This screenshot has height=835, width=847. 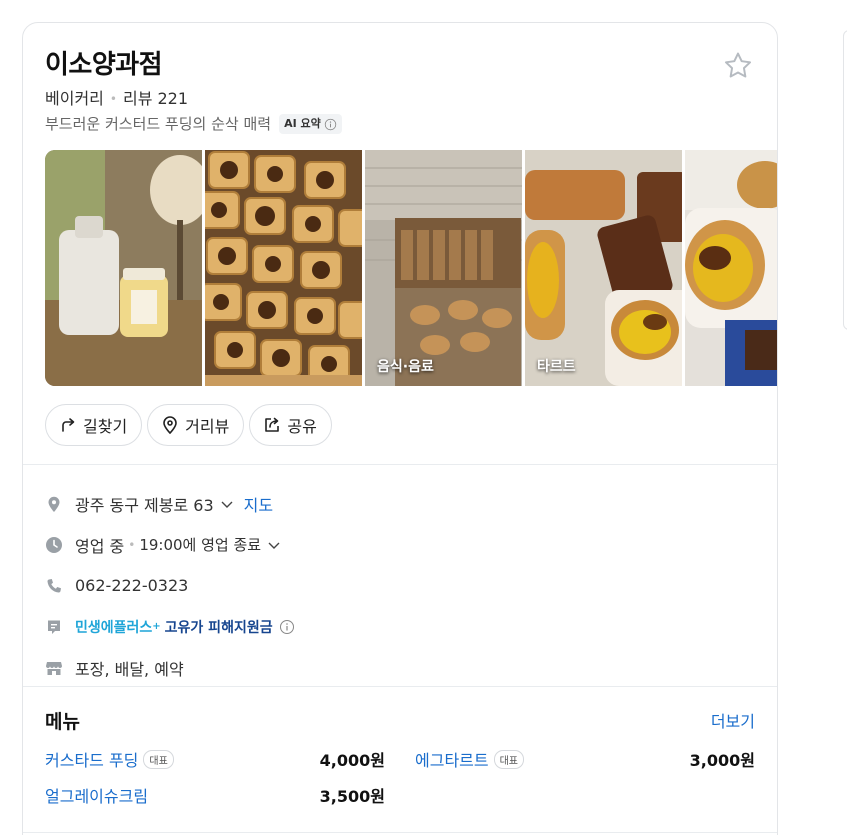 I want to click on ai-summary-badge: AI 요약, so click(x=310, y=124).